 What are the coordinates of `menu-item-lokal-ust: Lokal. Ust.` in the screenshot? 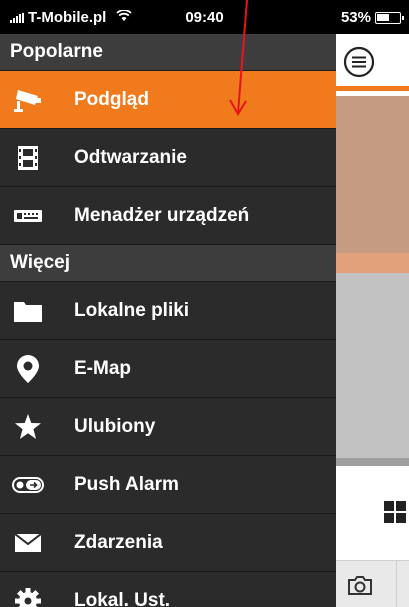 It's located at (168, 589).